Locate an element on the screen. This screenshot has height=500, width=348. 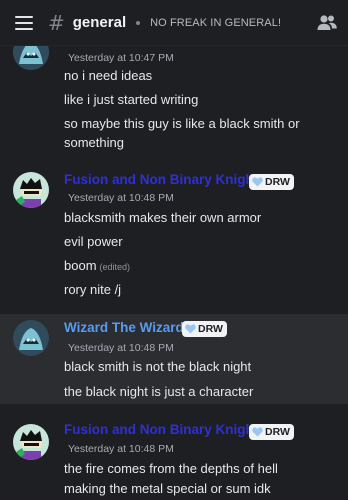
message-text: something is located at coordinates (94, 142).